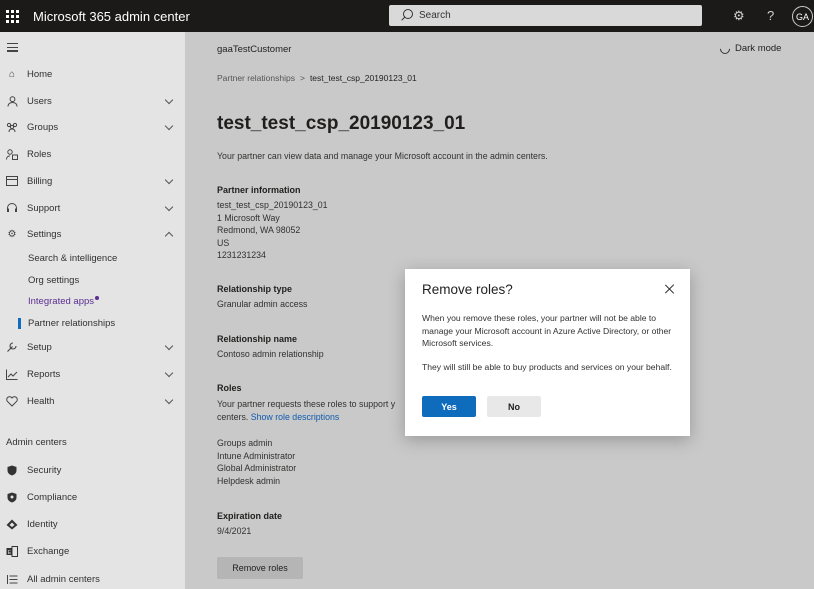 The width and height of the screenshot is (814, 589). I want to click on sidebar-item-users: Users, so click(92, 101).